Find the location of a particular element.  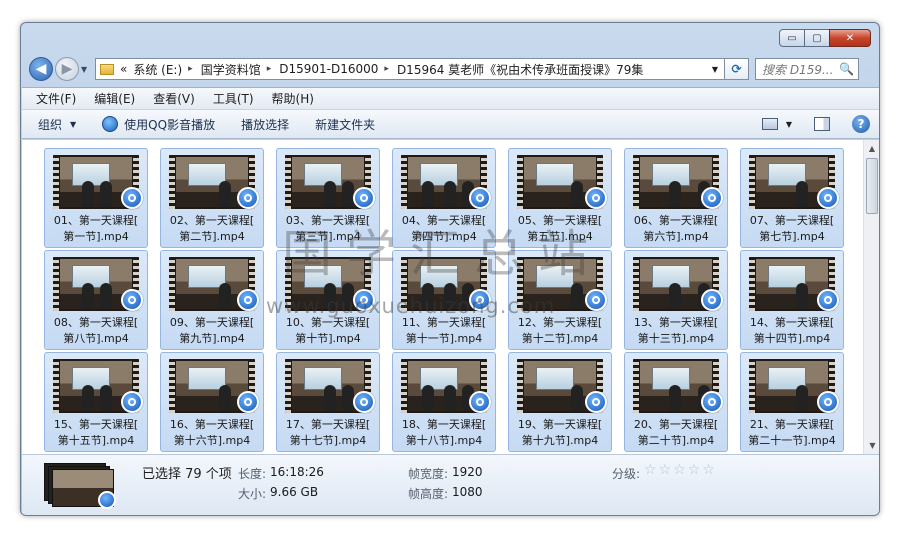

play-with-qq-button: 使用QQ影音播放 is located at coordinates (158, 124).